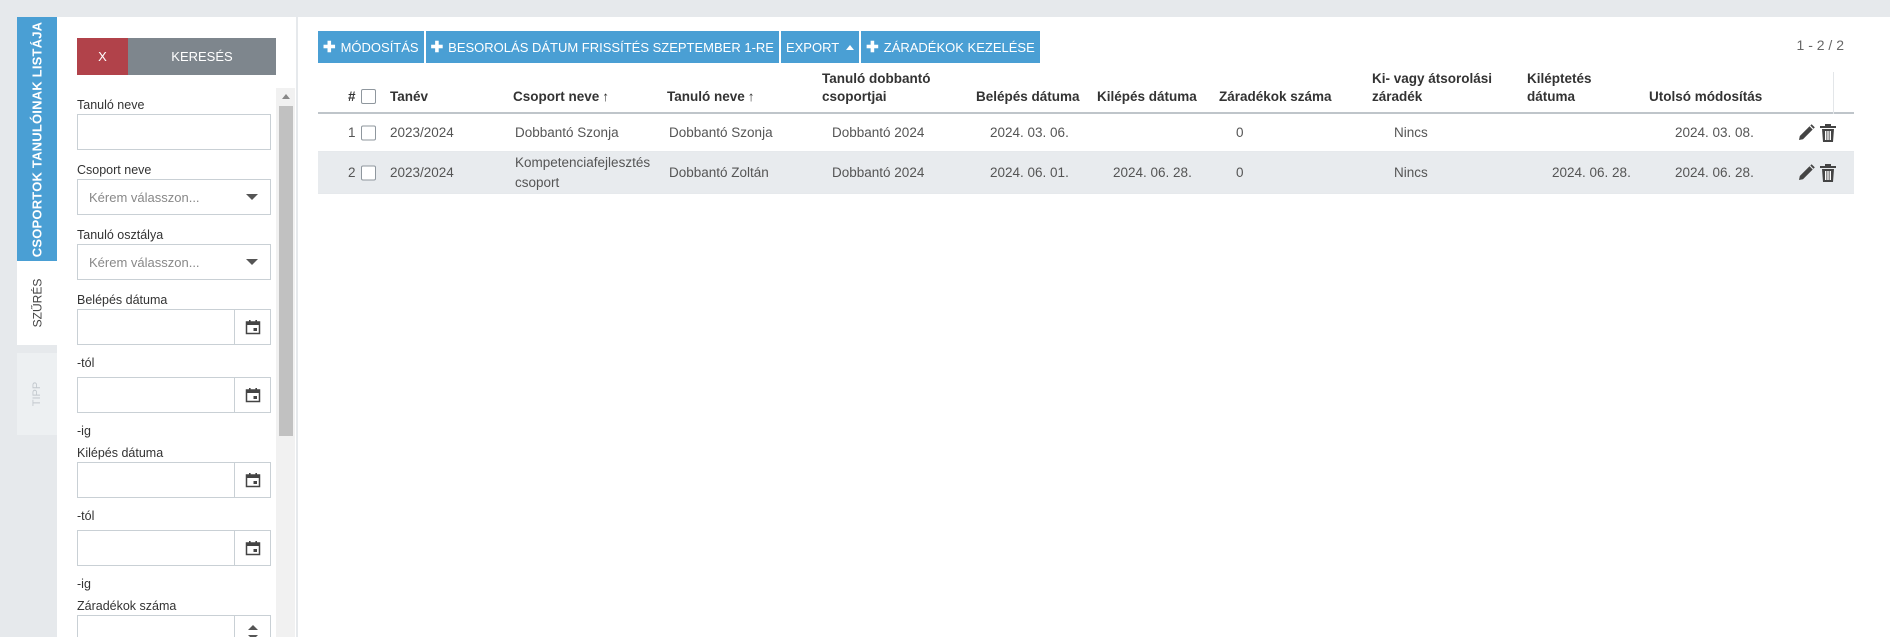 The height and width of the screenshot is (637, 1890). What do you see at coordinates (368, 96) in the screenshot?
I see `select-all-checkbox` at bounding box center [368, 96].